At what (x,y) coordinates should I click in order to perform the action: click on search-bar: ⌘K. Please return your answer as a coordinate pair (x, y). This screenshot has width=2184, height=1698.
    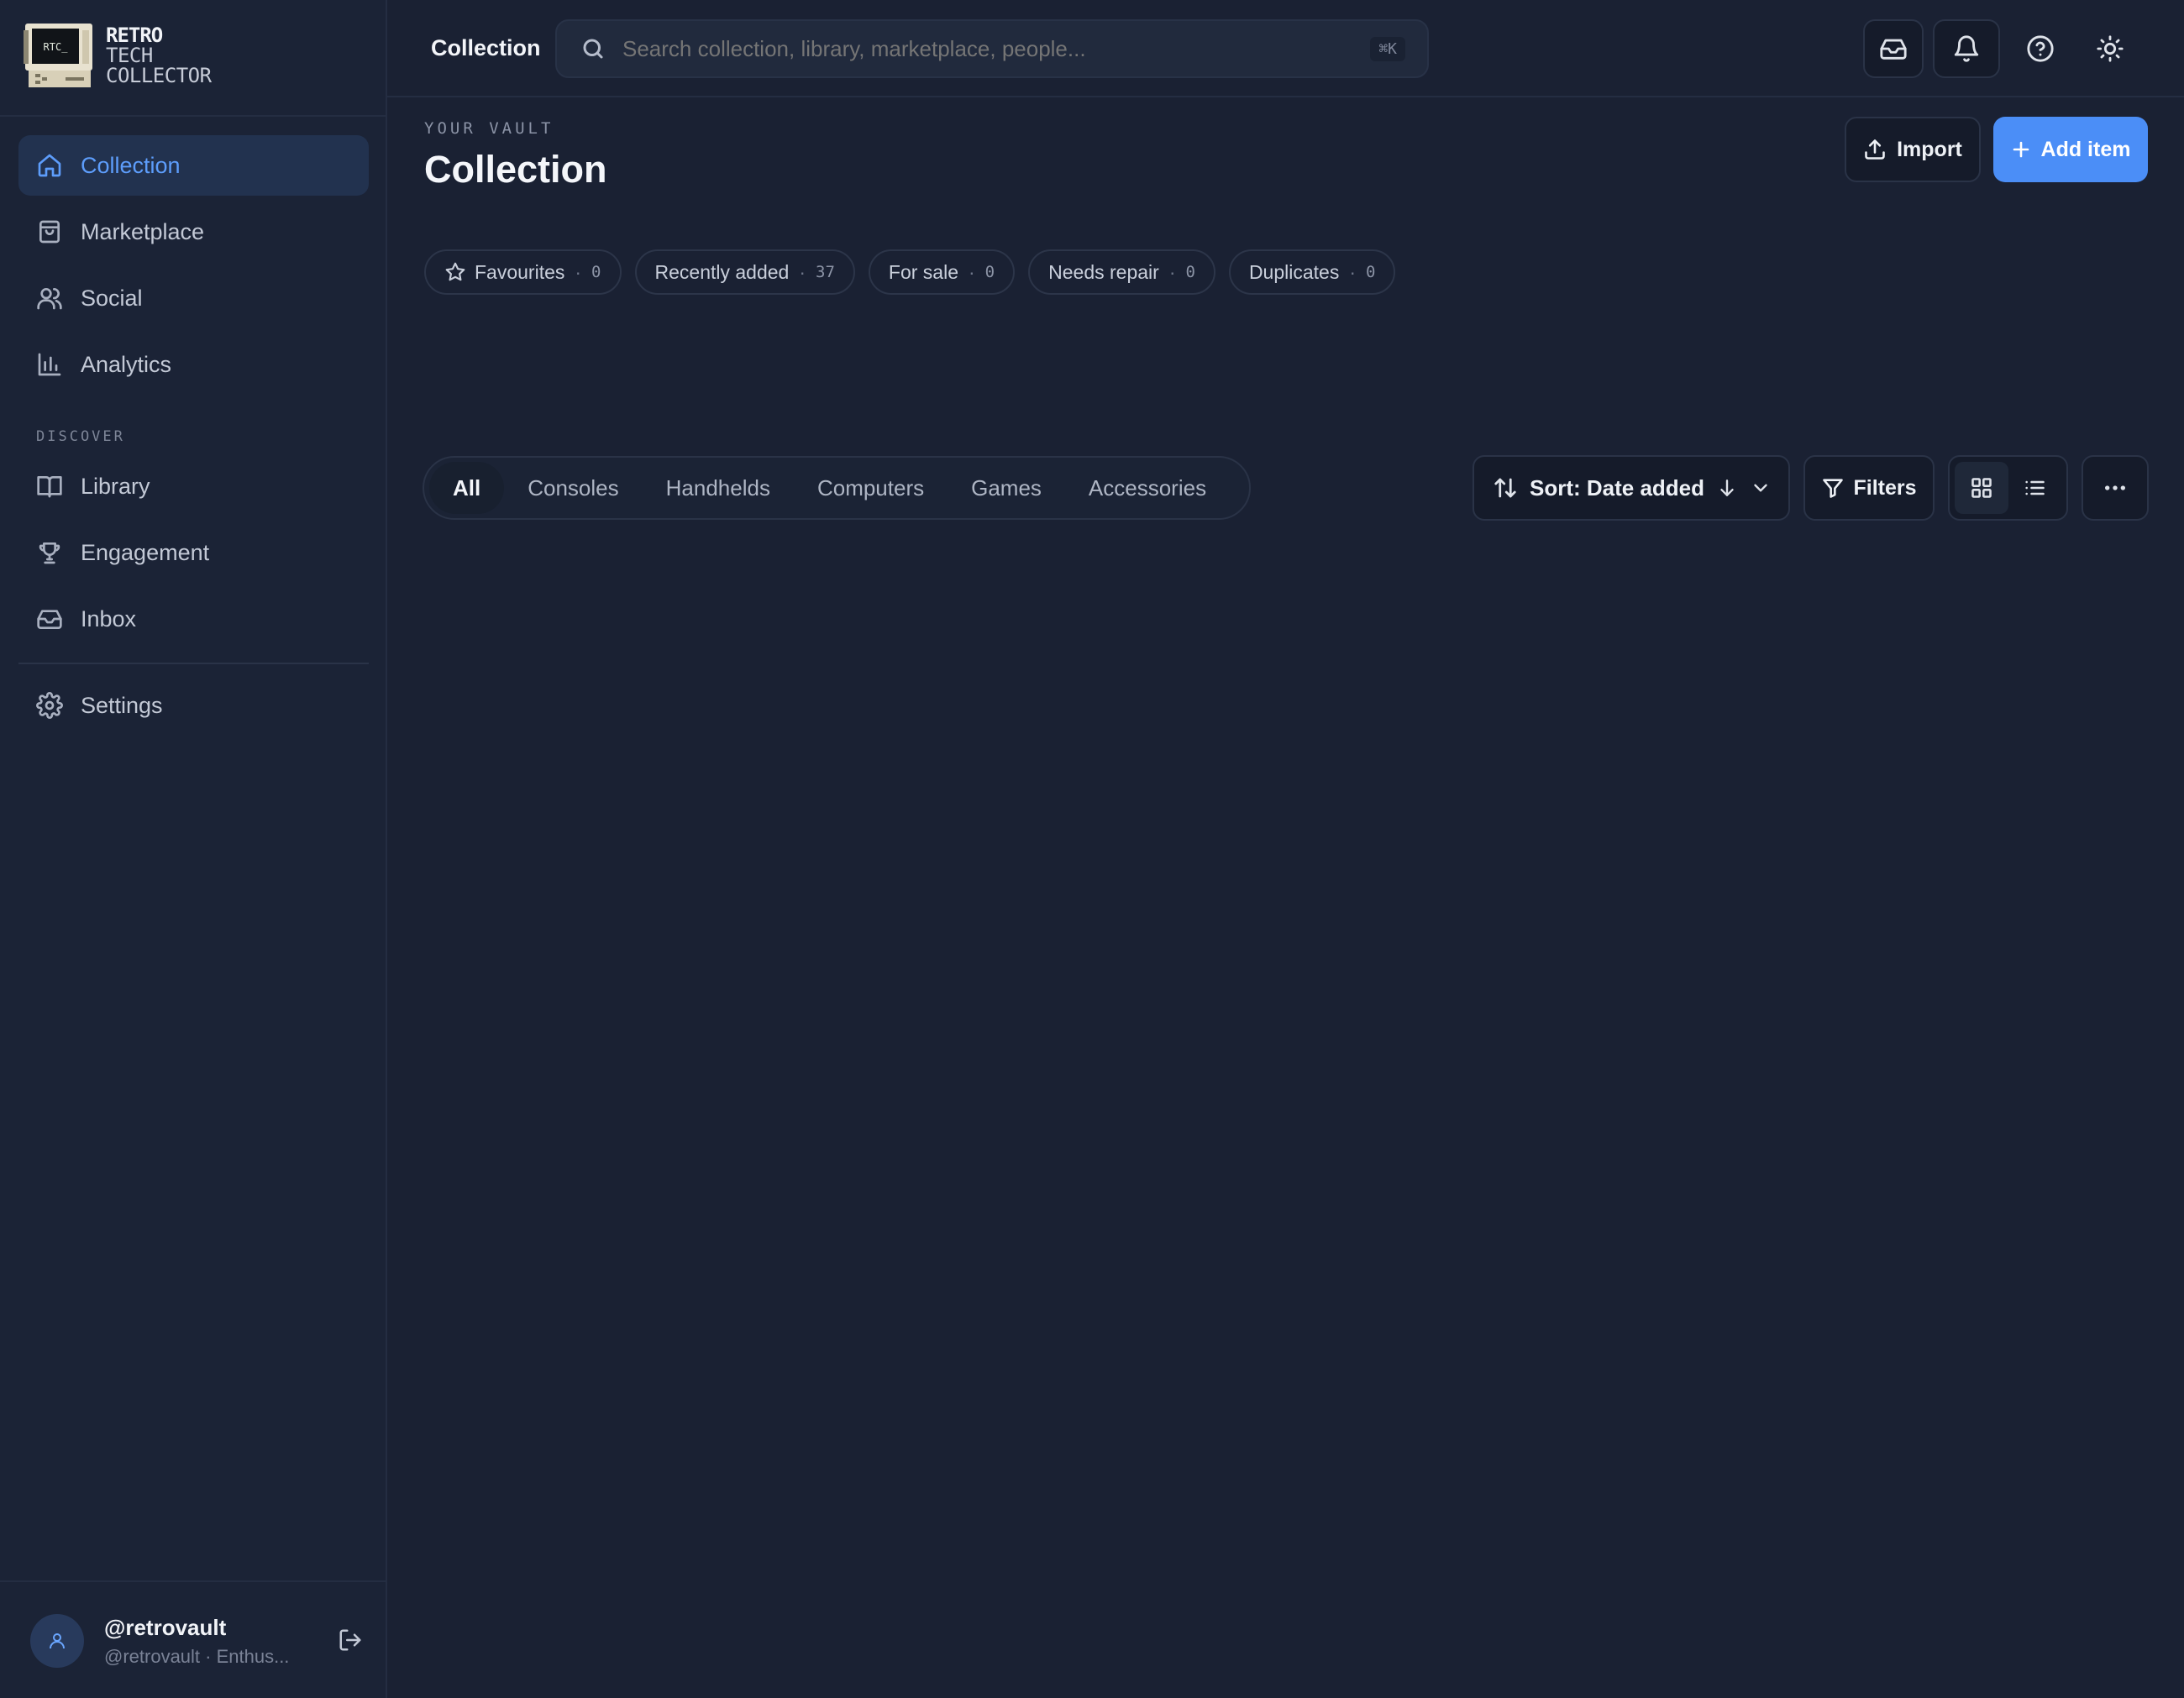
    Looking at the image, I should click on (992, 48).